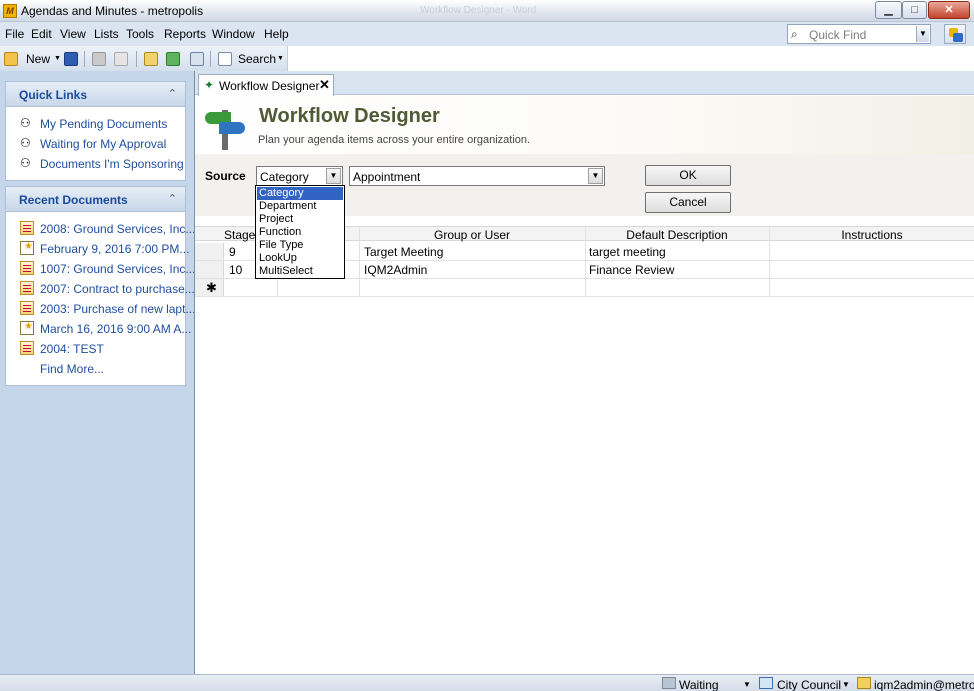 This screenshot has width=974, height=691. Describe the element at coordinates (300, 245) in the screenshot. I see `dropdown-option-file-type: File Type` at that location.